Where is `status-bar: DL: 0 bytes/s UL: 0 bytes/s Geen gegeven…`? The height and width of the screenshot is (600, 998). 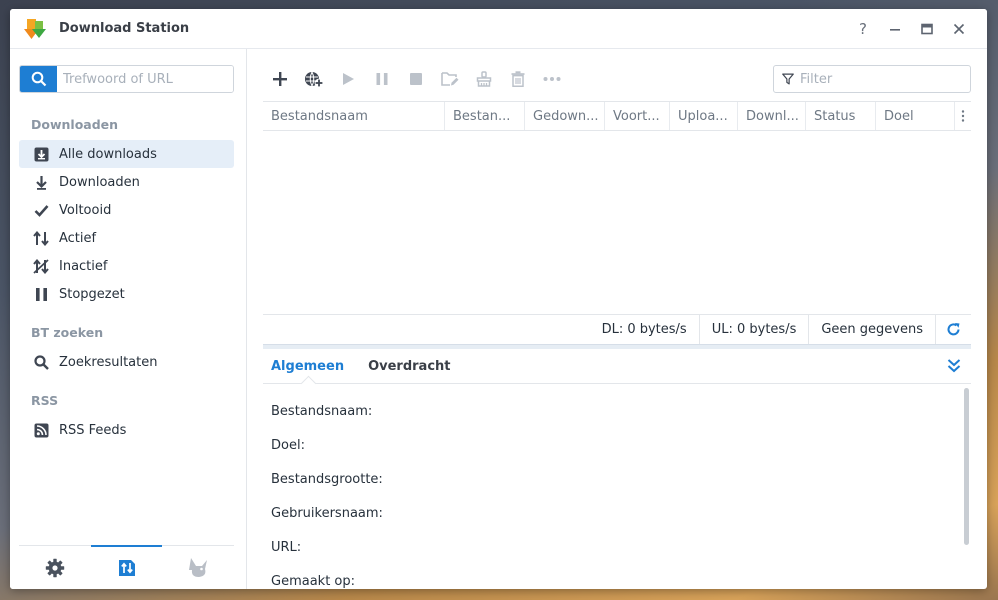
status-bar: DL: 0 bytes/s UL: 0 bytes/s Geen gegeven… is located at coordinates (617, 329).